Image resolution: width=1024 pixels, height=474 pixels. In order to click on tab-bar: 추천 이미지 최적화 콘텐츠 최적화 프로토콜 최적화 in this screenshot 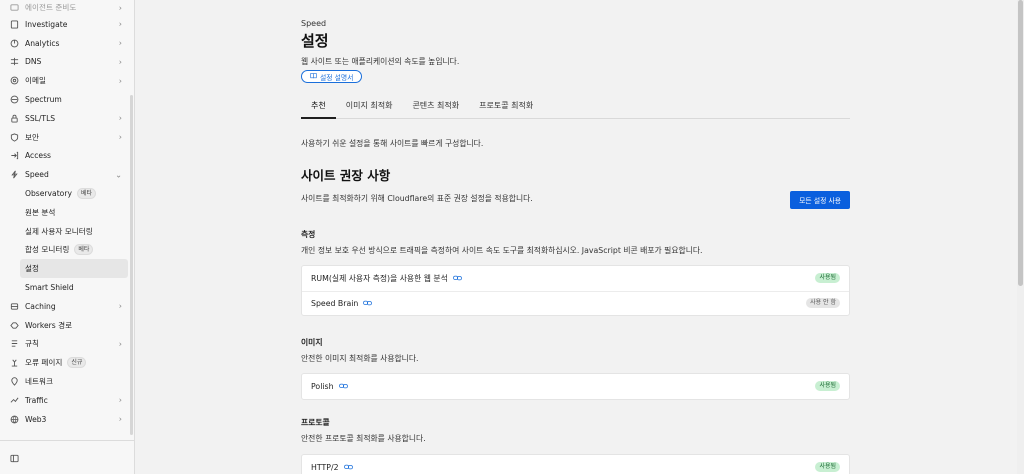, I will do `click(575, 107)`.